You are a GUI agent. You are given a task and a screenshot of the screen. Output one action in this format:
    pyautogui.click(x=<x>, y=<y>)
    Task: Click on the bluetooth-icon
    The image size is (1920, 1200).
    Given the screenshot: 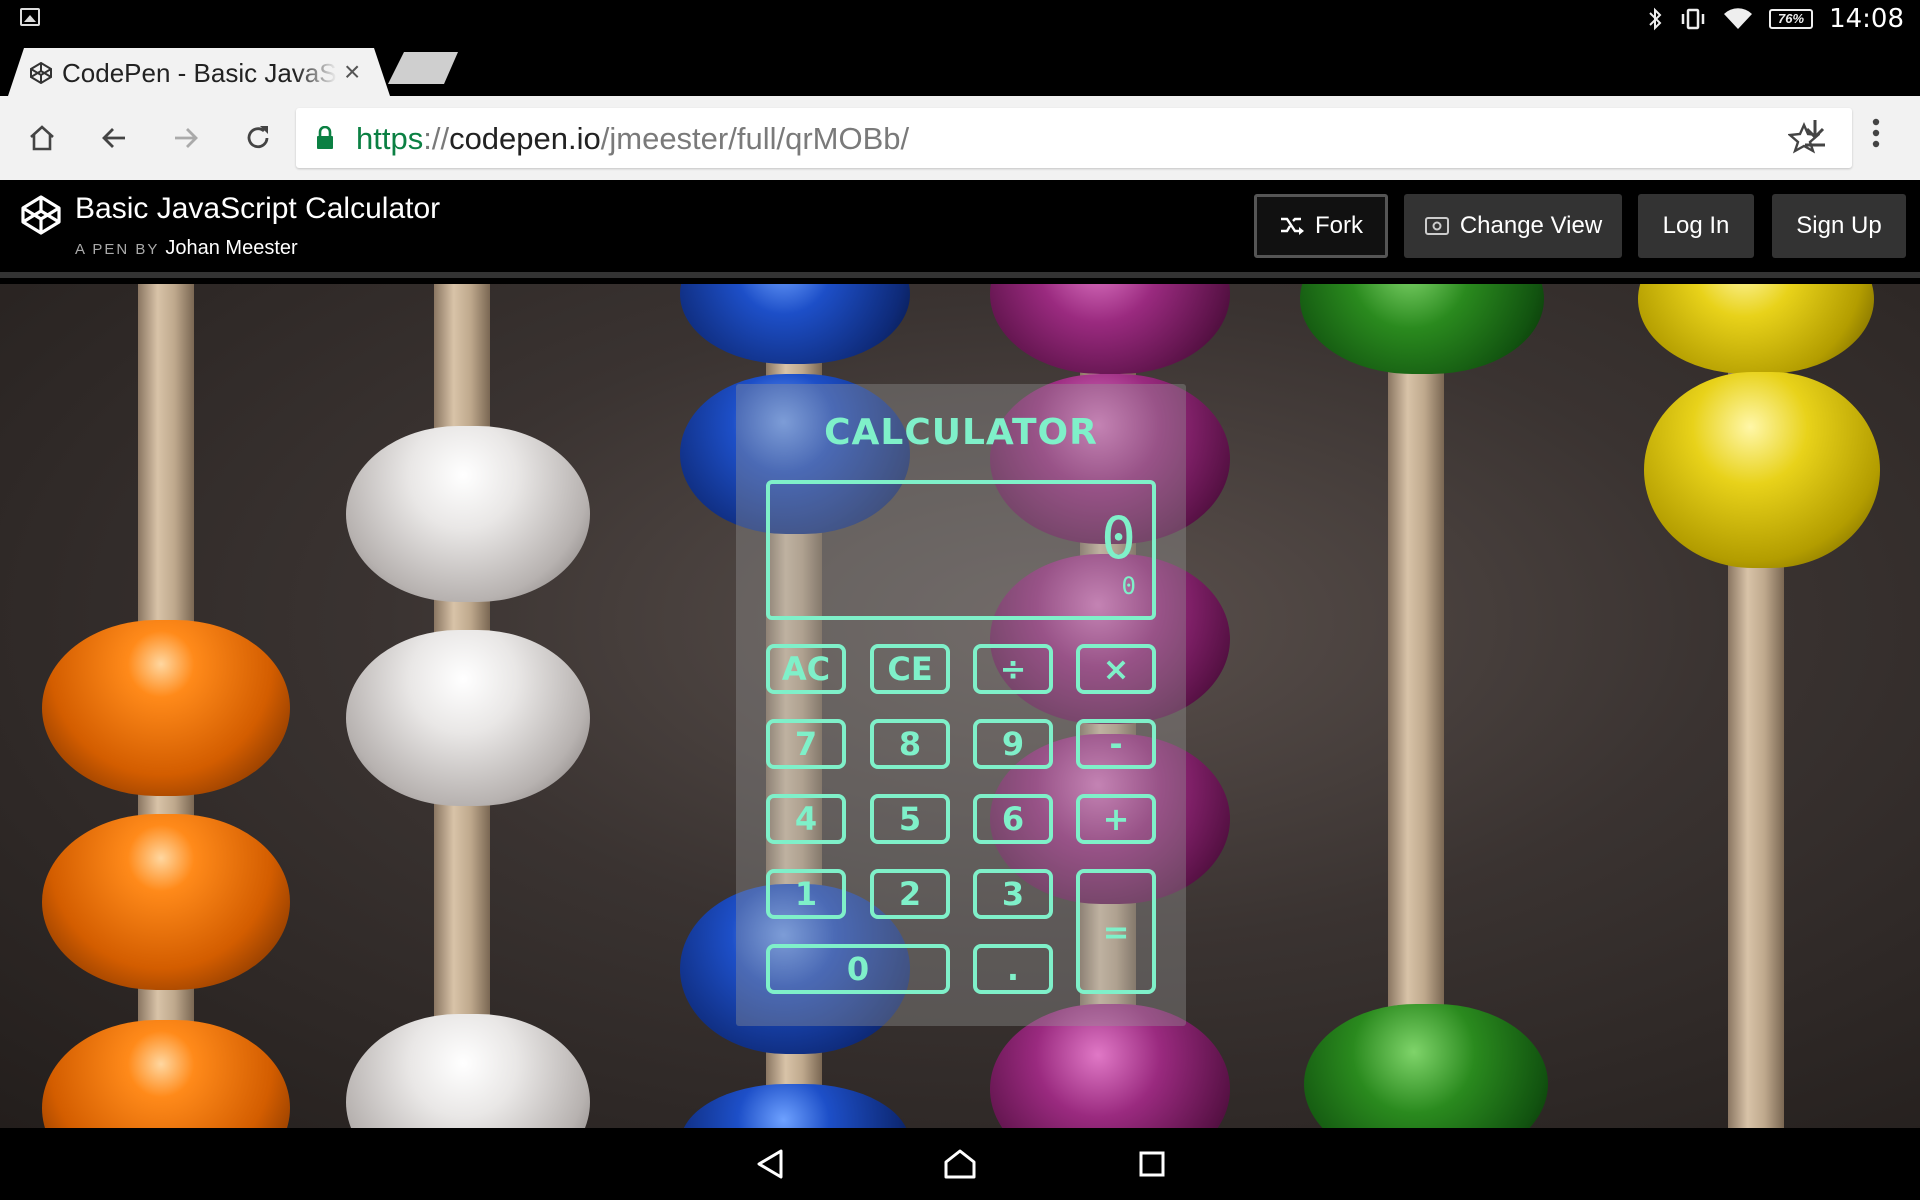 What is the action you would take?
    pyautogui.click(x=1655, y=19)
    